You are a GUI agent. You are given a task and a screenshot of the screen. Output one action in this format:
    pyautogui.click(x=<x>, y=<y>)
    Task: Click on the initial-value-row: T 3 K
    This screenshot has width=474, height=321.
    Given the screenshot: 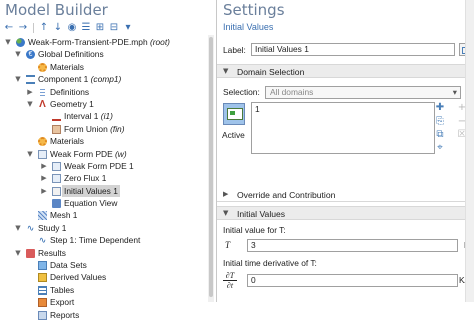 What is the action you would take?
    pyautogui.click(x=347, y=245)
    